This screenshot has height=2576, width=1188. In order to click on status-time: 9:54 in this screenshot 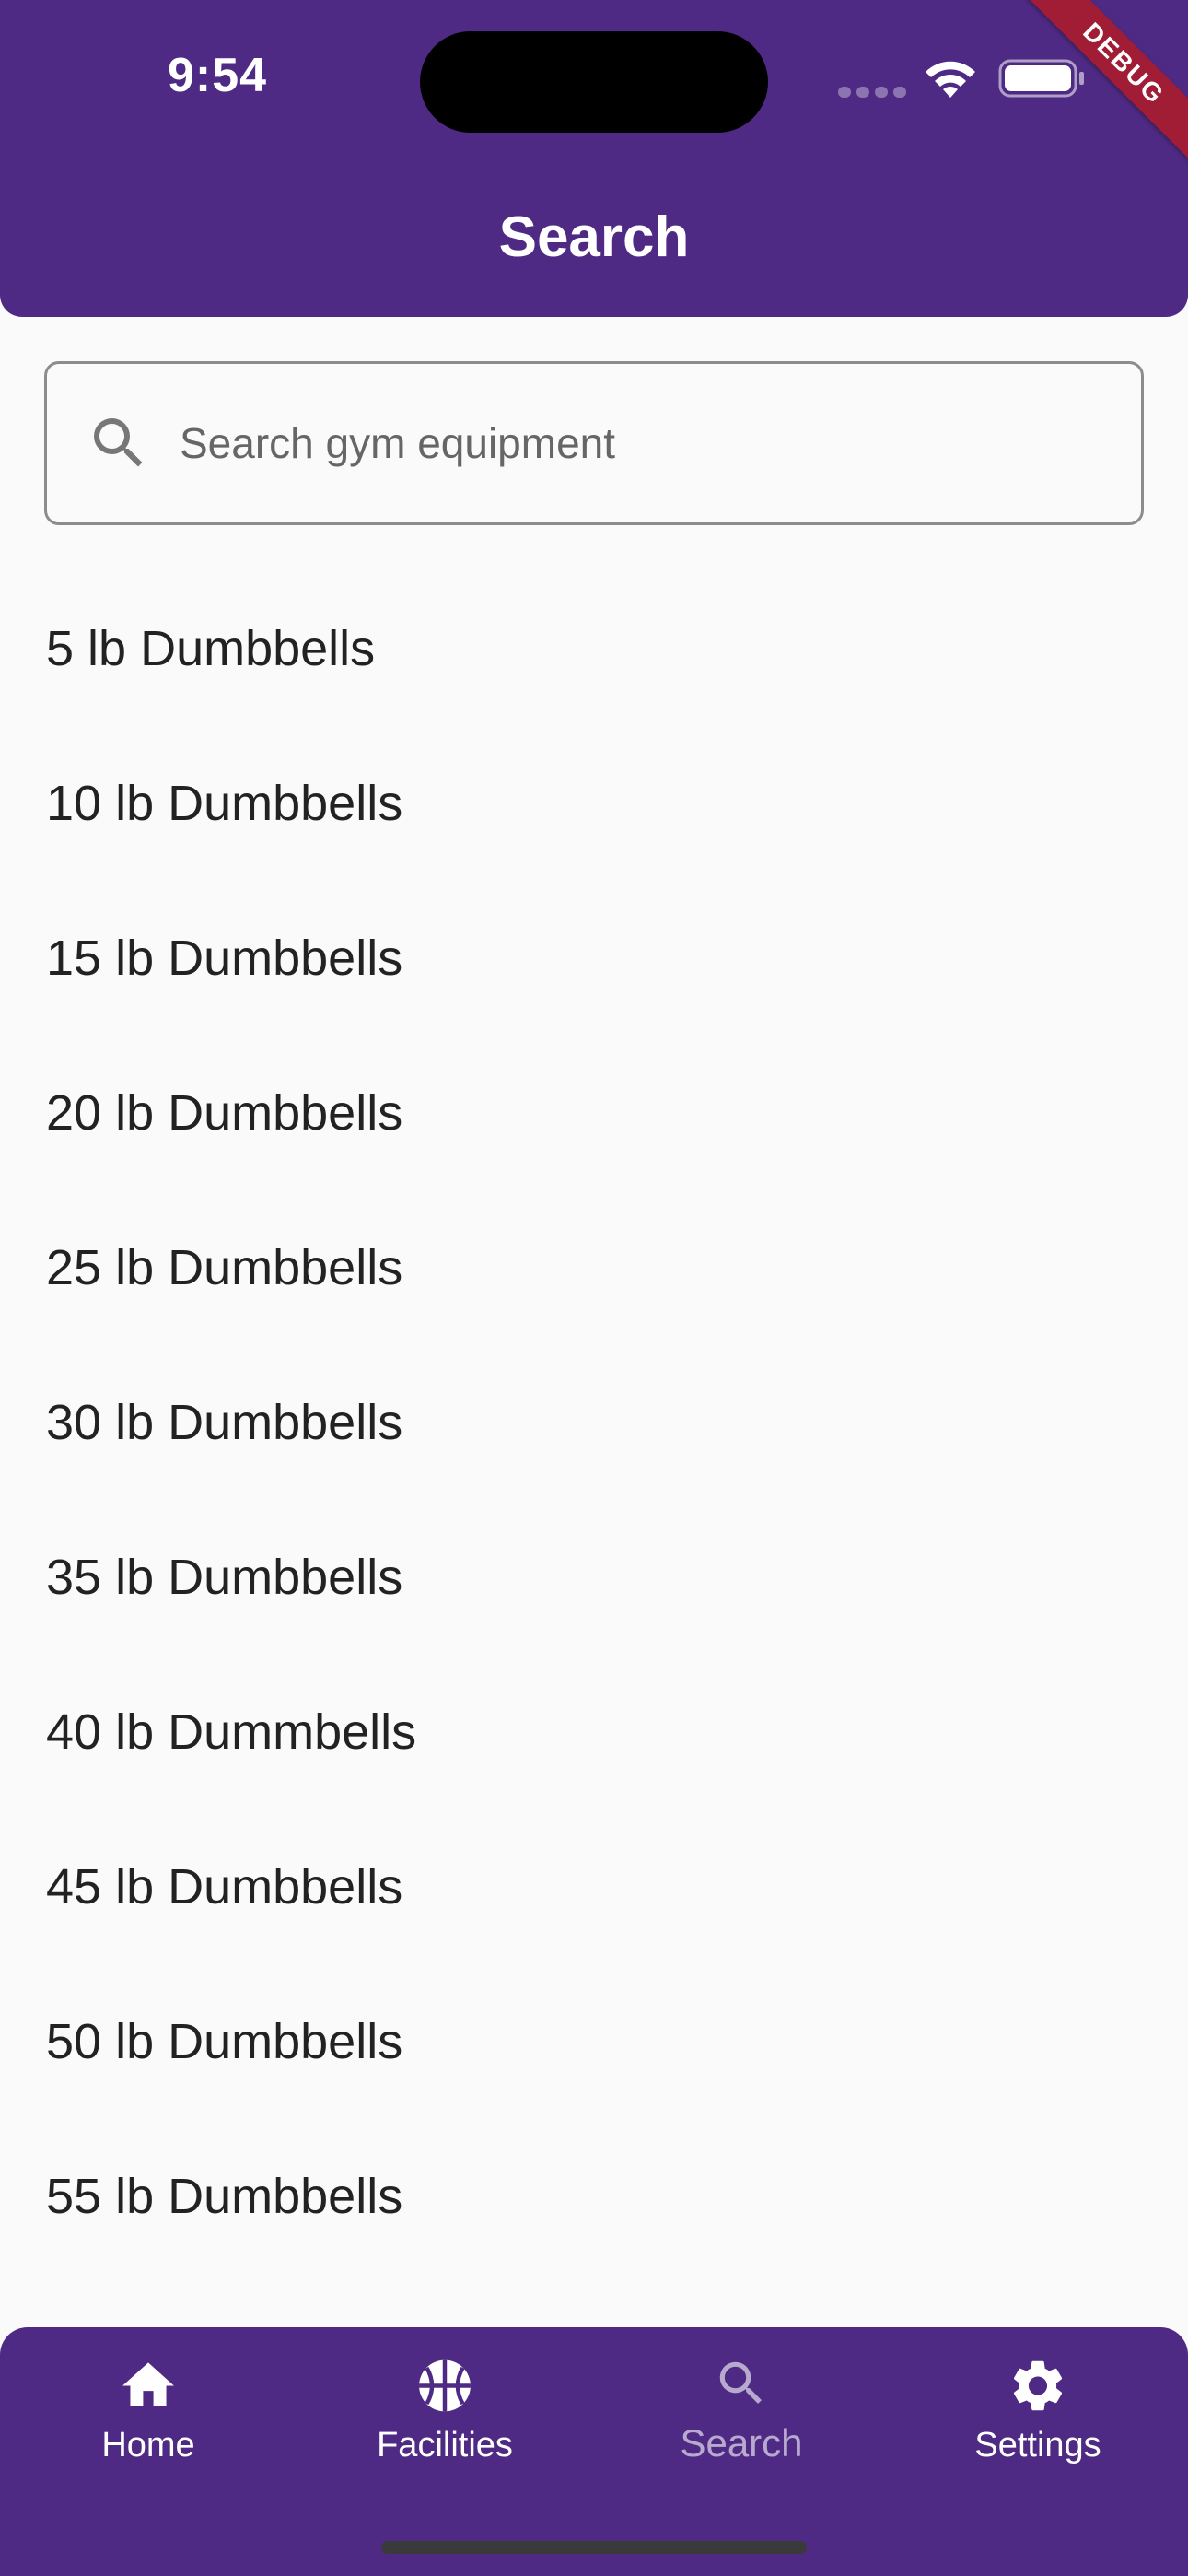, I will do `click(218, 75)`.